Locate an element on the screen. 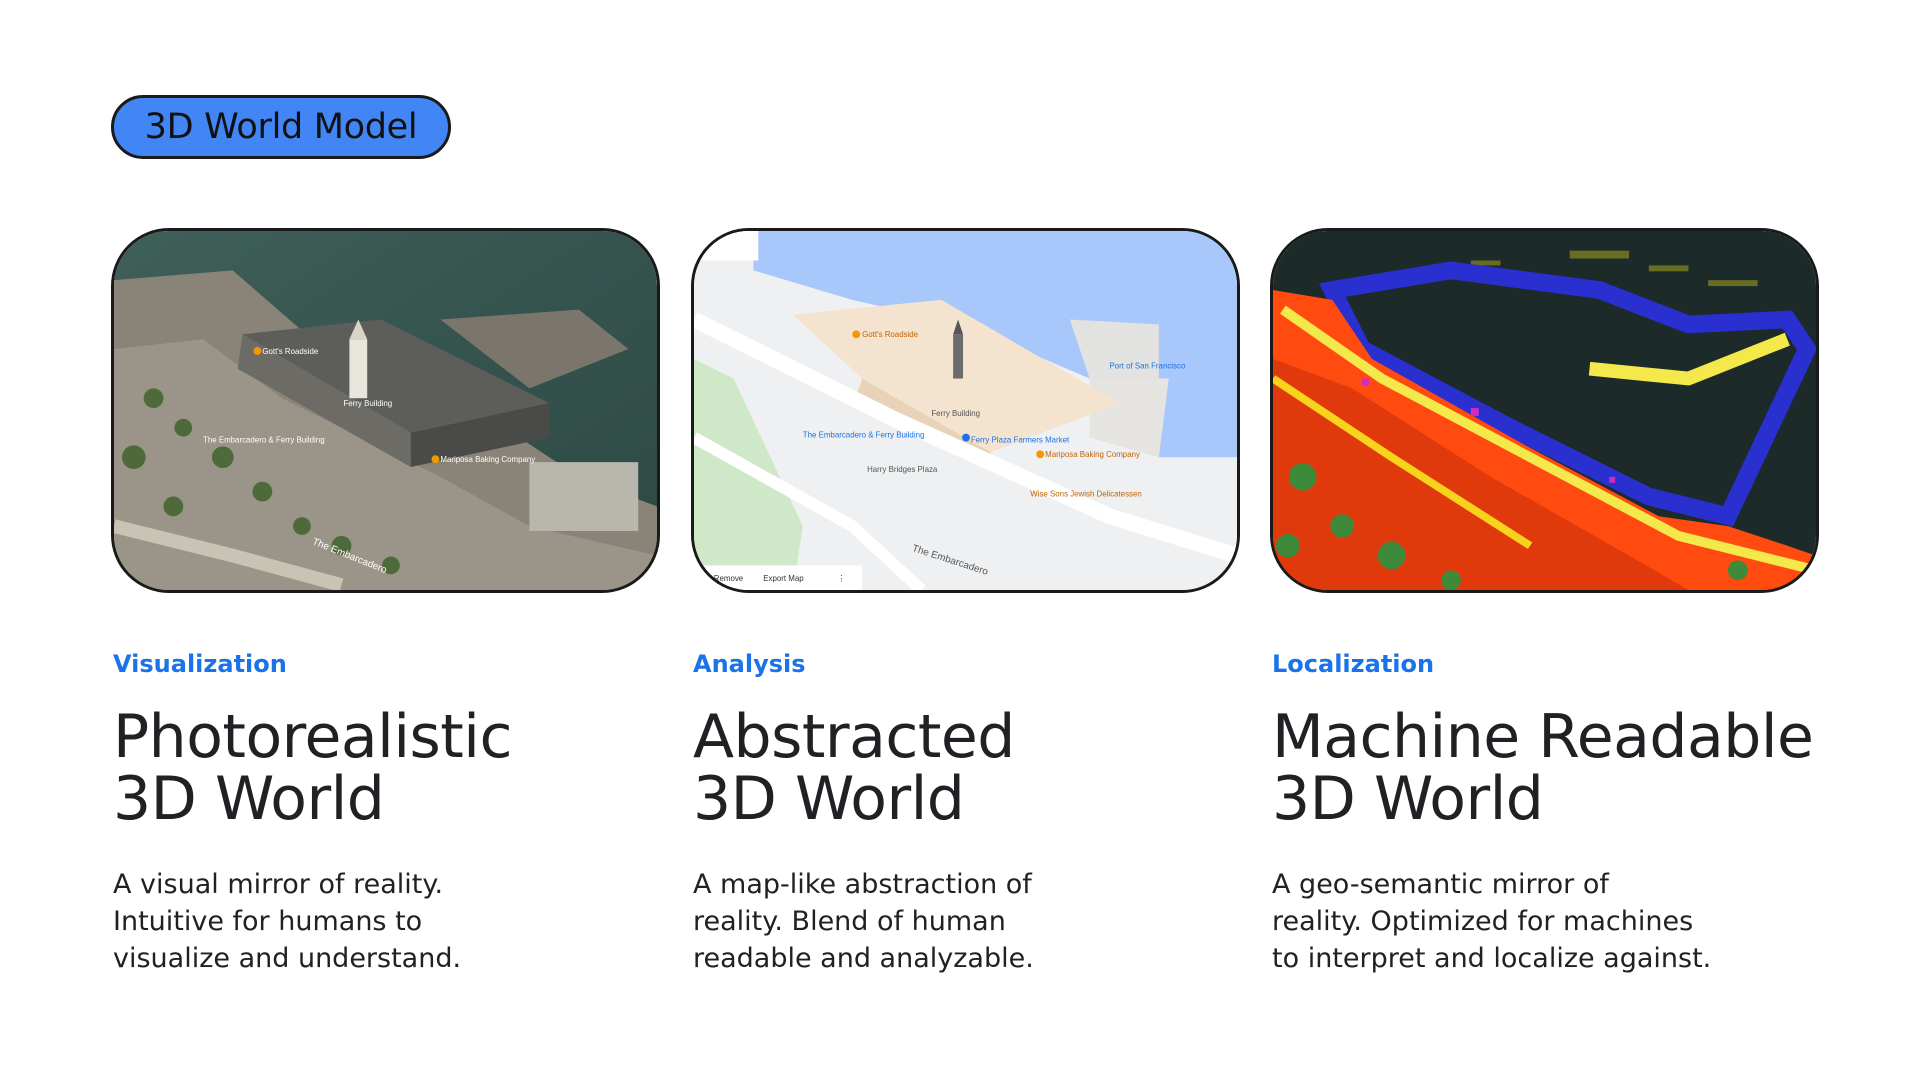 This screenshot has height=1080, width=1920. desc-line: readable and analyzable. is located at coordinates (863, 958).